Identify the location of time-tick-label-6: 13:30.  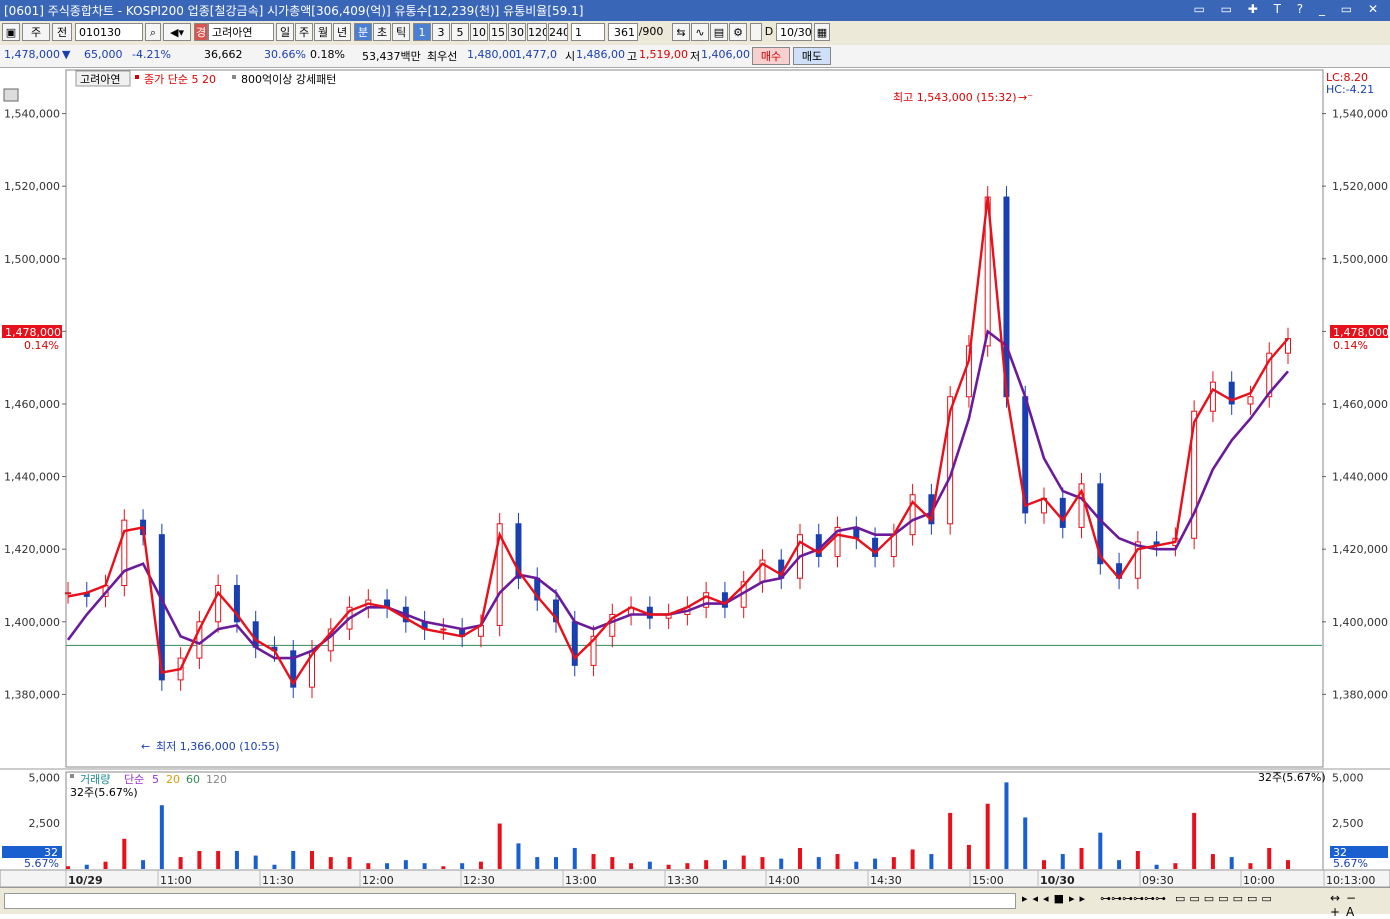
(683, 880).